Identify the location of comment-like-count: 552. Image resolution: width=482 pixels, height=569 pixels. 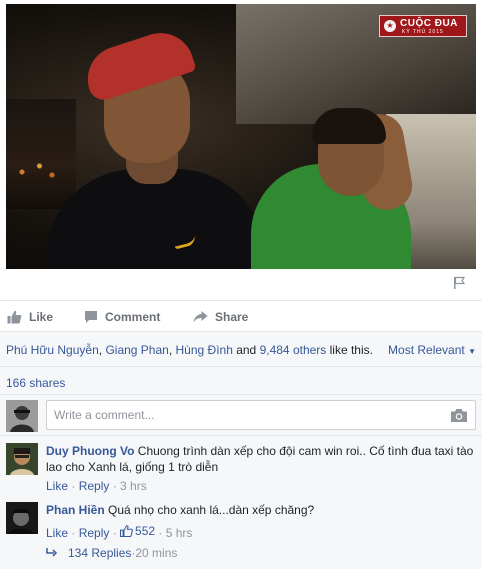
(137, 531).